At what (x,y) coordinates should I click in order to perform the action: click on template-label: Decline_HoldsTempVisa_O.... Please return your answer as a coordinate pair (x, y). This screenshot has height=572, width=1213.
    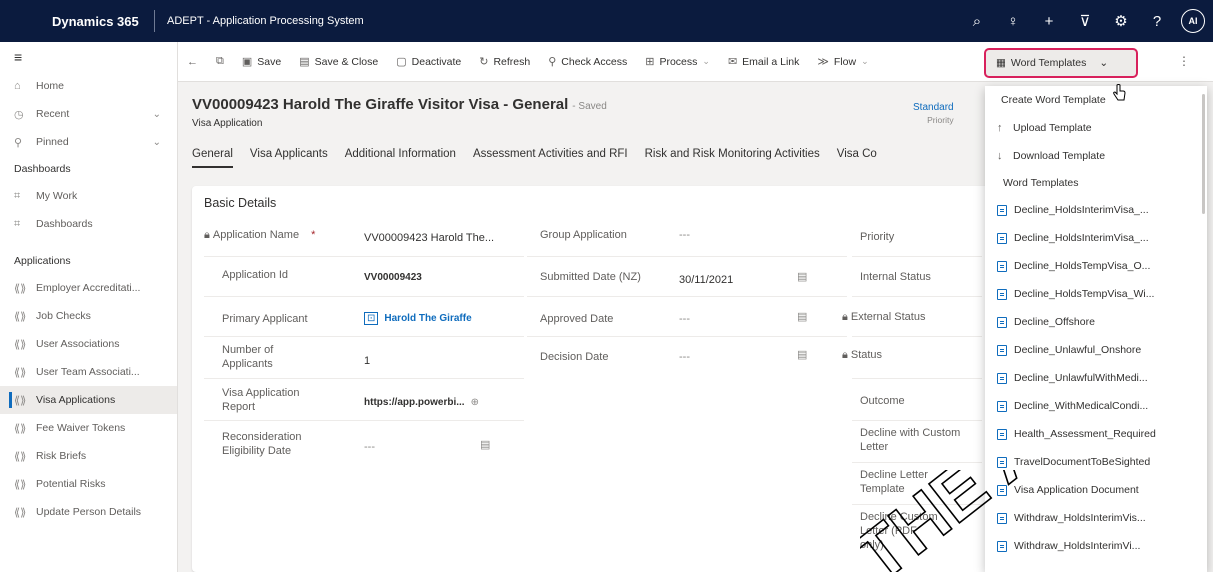
    Looking at the image, I should click on (1082, 266).